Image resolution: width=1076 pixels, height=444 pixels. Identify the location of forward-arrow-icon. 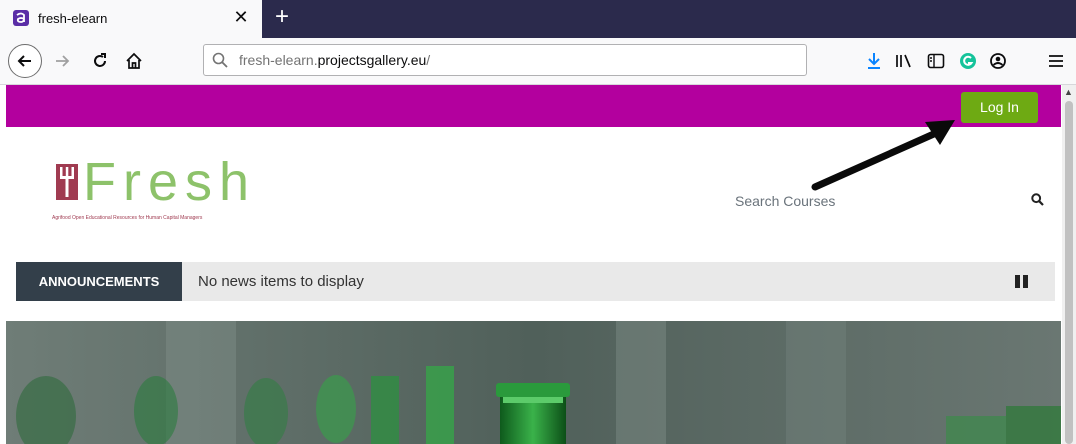
(63, 61).